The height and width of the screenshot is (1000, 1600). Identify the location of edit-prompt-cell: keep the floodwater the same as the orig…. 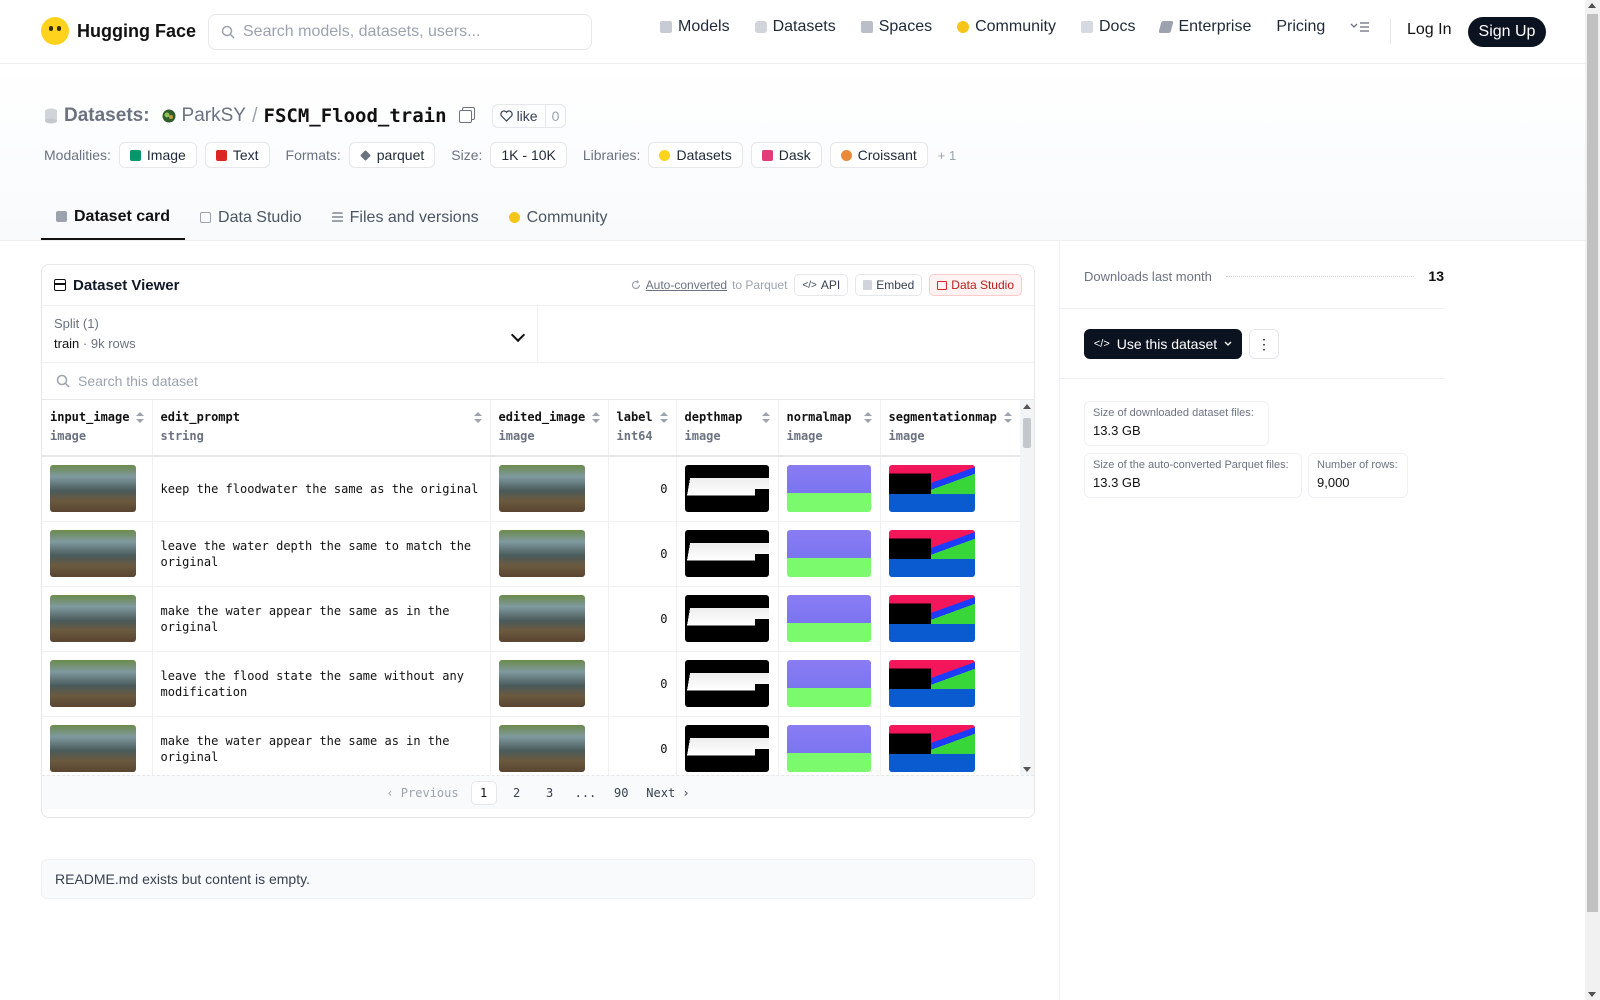
(321, 489).